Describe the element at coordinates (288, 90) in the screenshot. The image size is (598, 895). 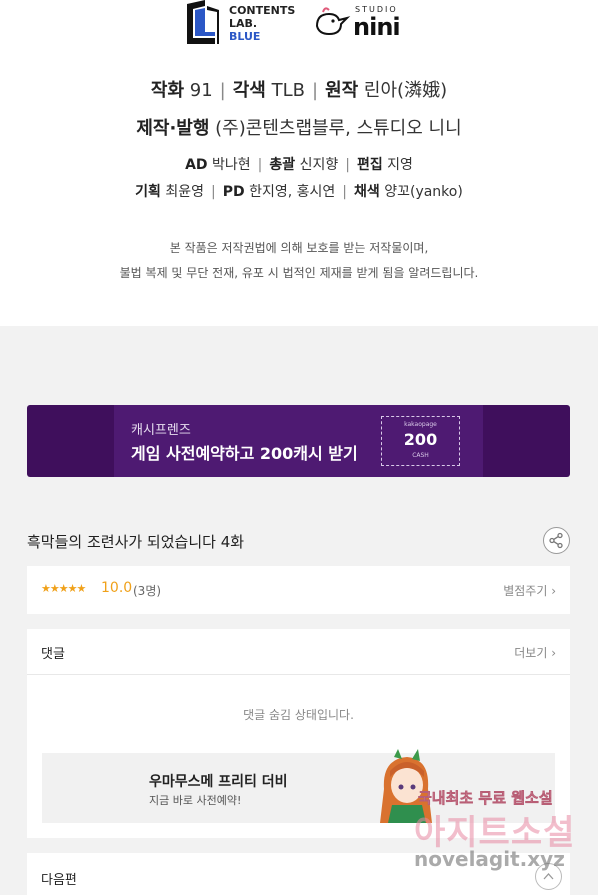
I see `credit-value: TLB` at that location.